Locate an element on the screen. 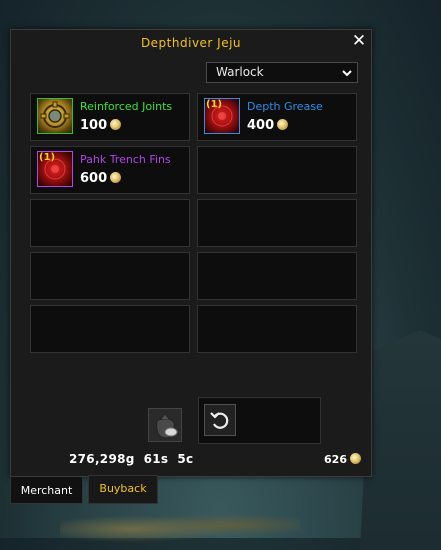 The image size is (441, 550). silver-amount: 61s is located at coordinates (156, 459).